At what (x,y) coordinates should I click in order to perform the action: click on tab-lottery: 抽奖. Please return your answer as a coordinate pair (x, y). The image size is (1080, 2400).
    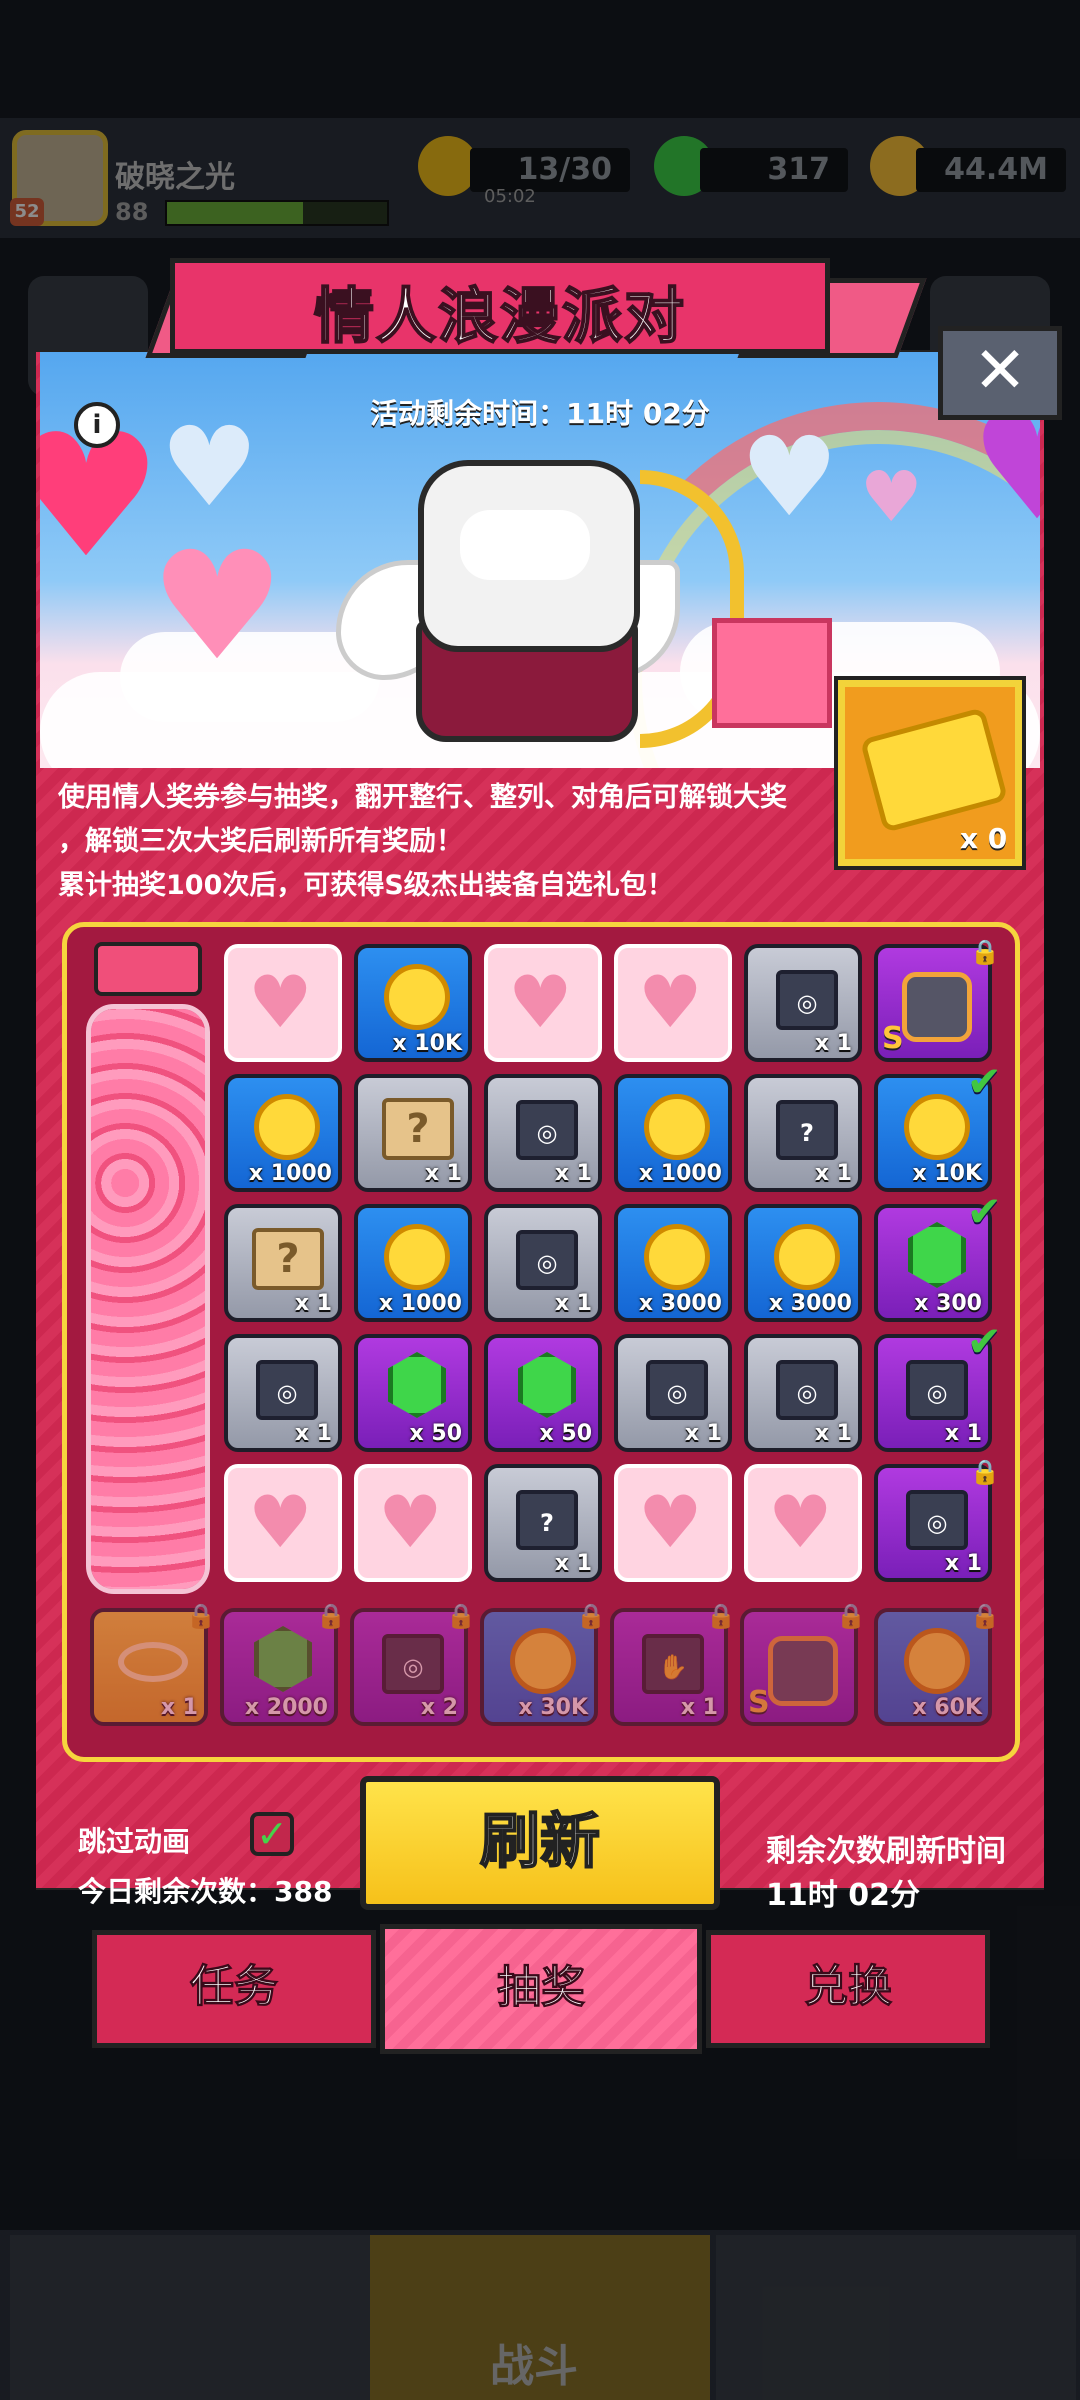
    Looking at the image, I should click on (541, 1989).